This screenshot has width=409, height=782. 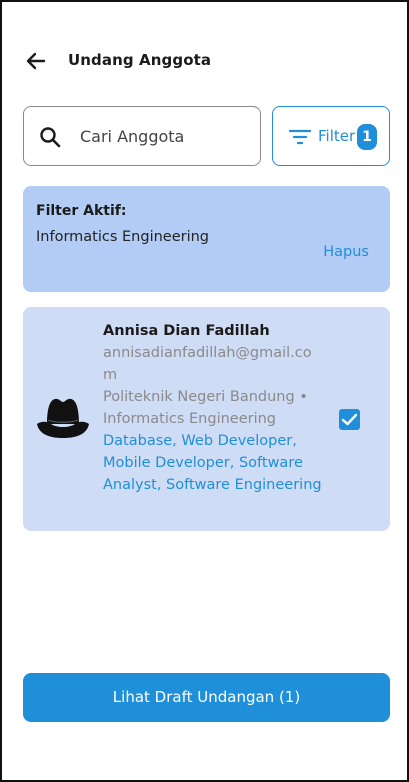 What do you see at coordinates (81, 211) in the screenshot?
I see `active-filter-title: Filter Aktif:` at bounding box center [81, 211].